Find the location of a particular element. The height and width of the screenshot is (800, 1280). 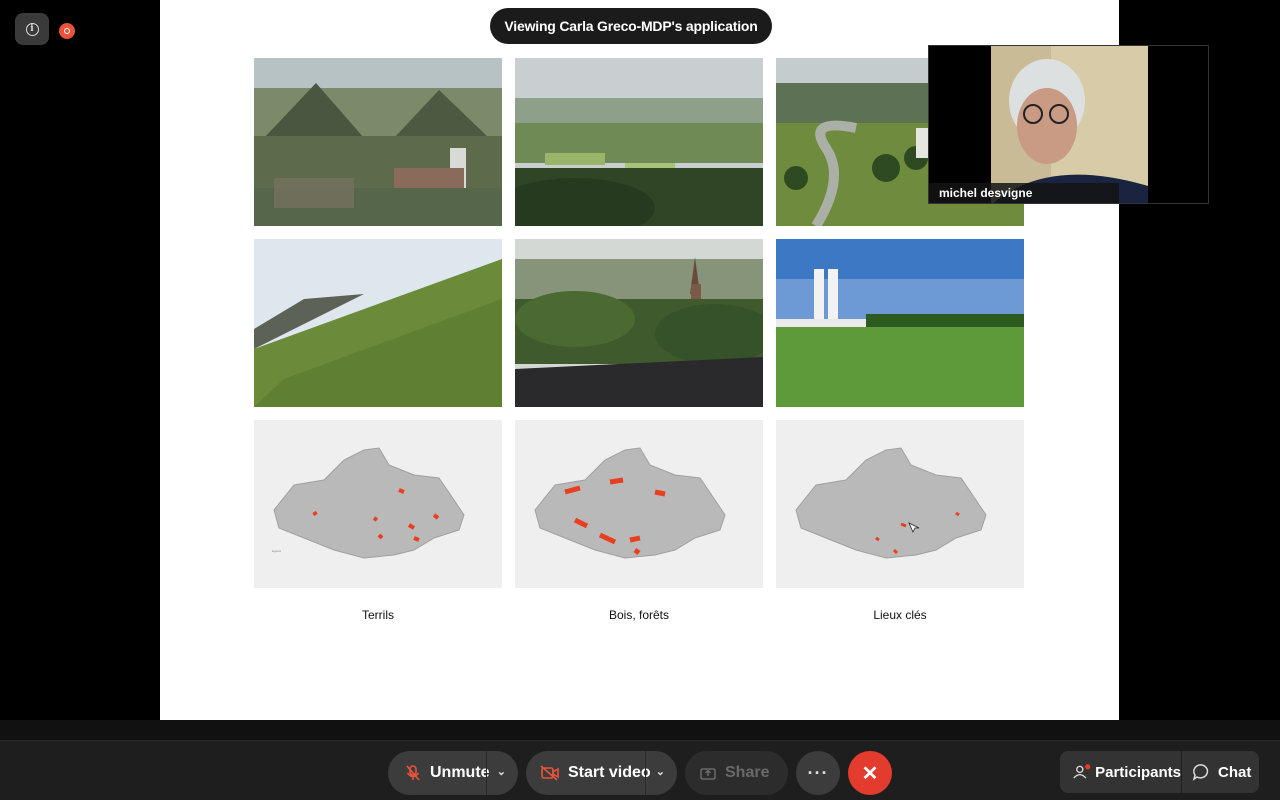

photo-vimy-memorial is located at coordinates (900, 323).